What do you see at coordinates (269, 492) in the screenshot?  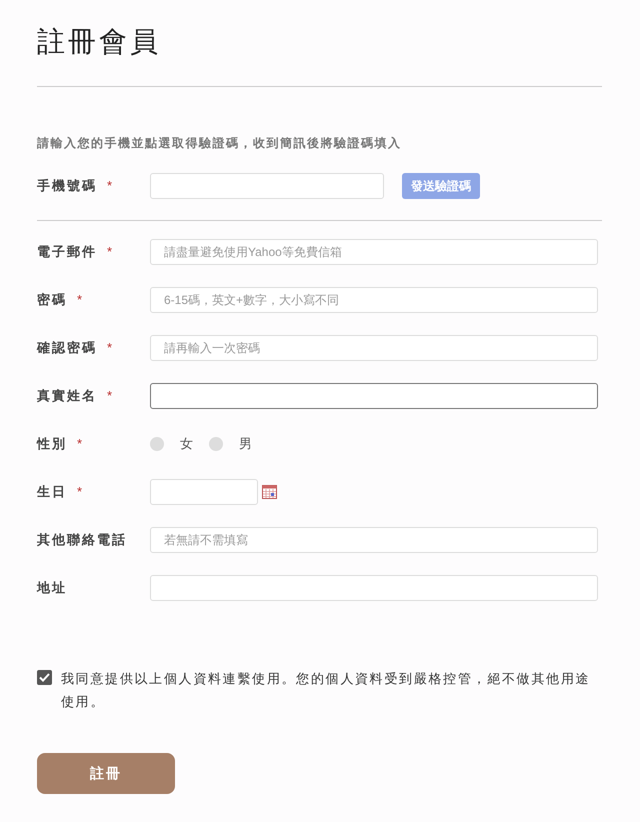 I see `calendar-icon` at bounding box center [269, 492].